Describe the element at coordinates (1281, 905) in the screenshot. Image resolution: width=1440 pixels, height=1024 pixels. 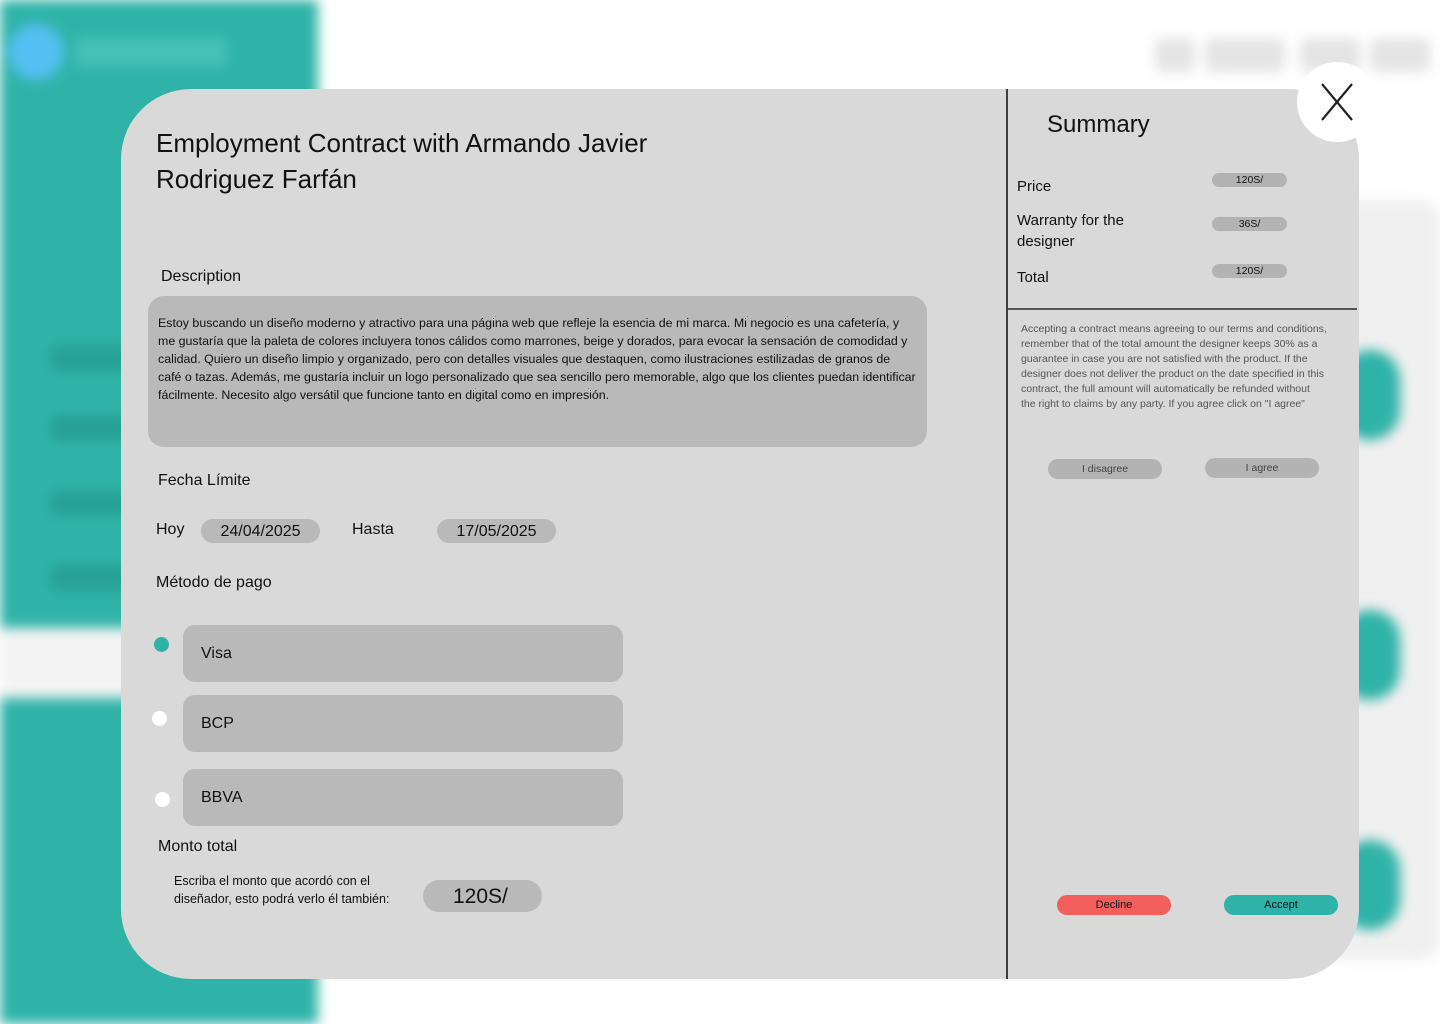
I see `accept-button: Accept` at that location.